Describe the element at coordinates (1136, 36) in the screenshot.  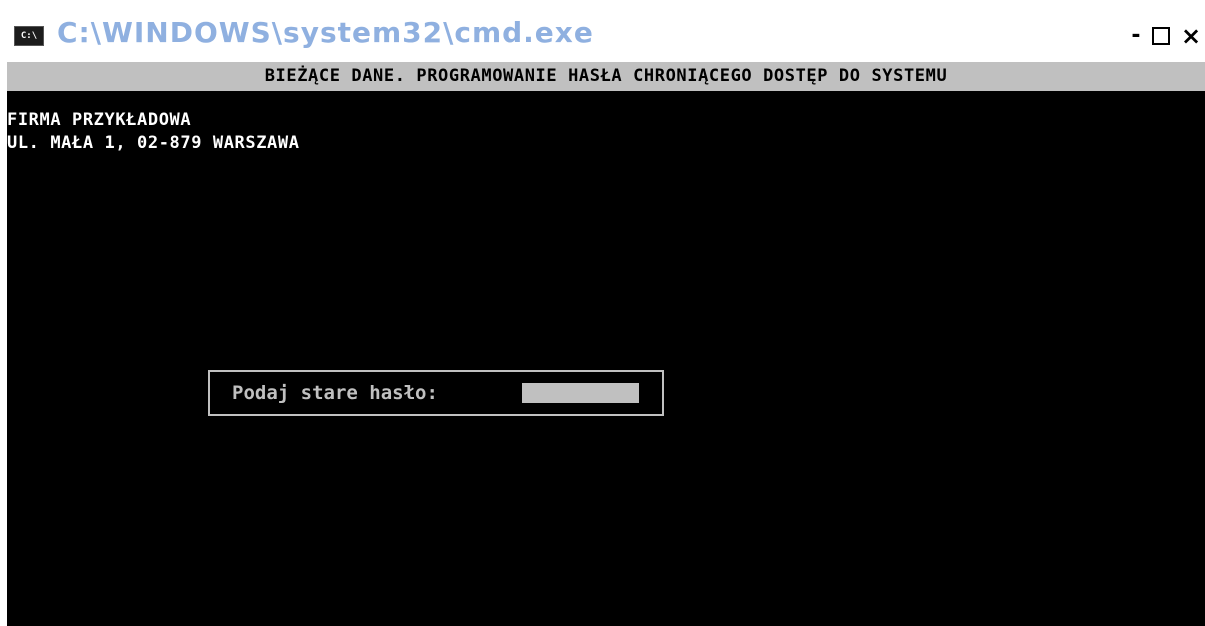
I see `minimize-button: -` at that location.